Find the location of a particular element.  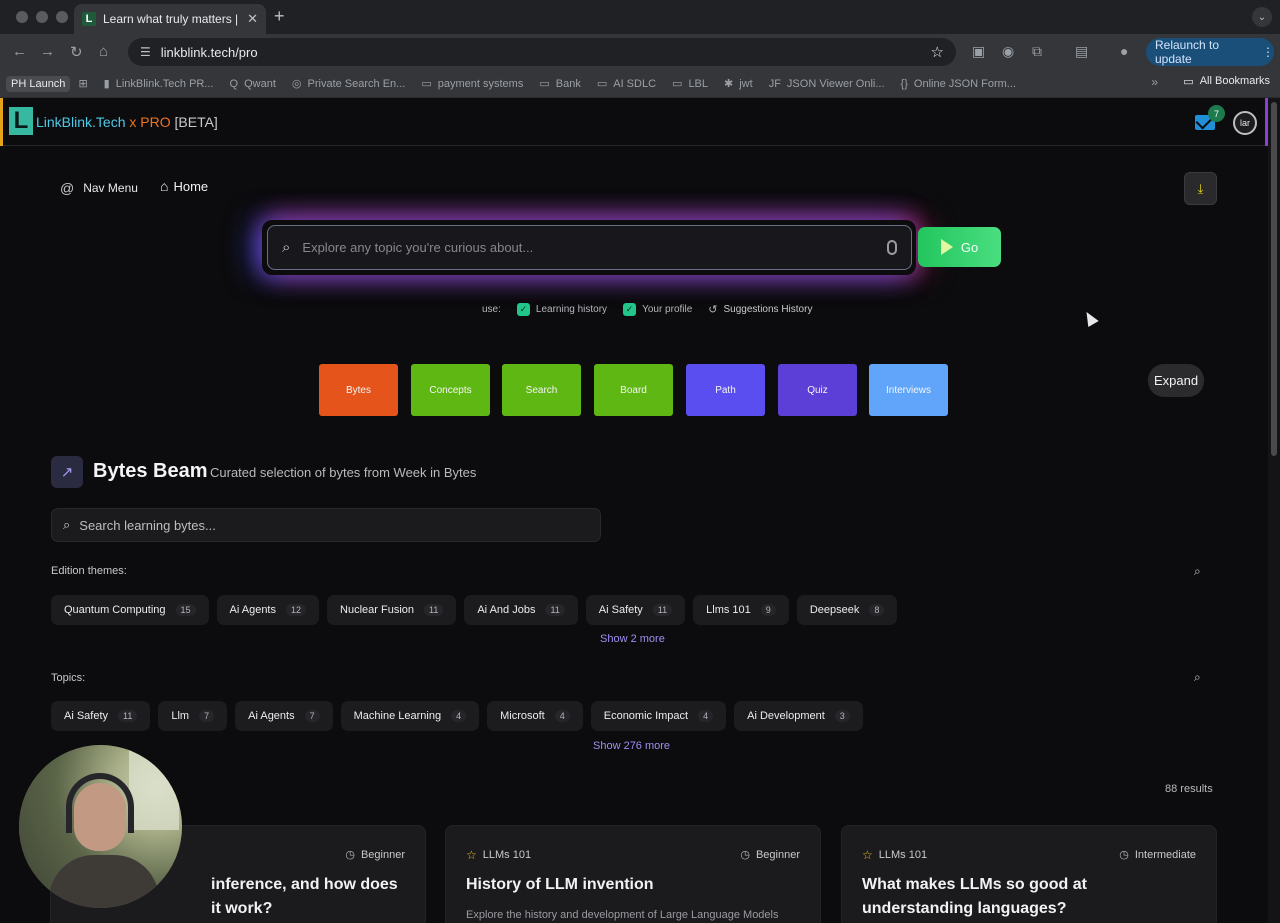

minimize-window-button is located at coordinates (42, 17).